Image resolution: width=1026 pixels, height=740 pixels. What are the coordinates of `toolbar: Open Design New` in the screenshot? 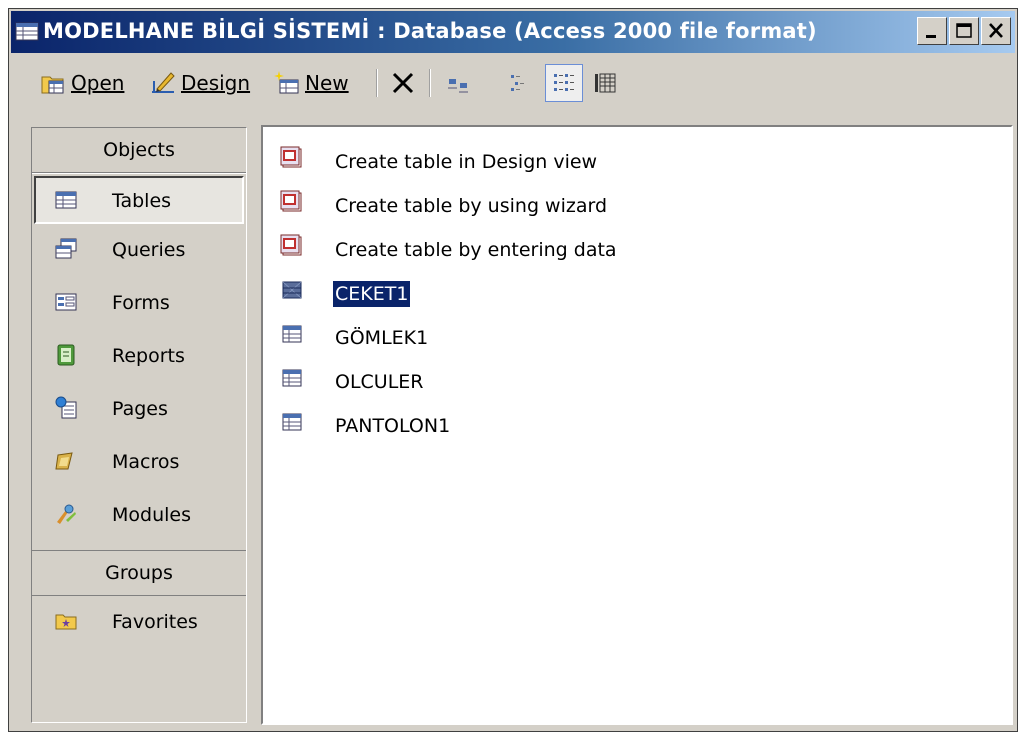 It's located at (513, 83).